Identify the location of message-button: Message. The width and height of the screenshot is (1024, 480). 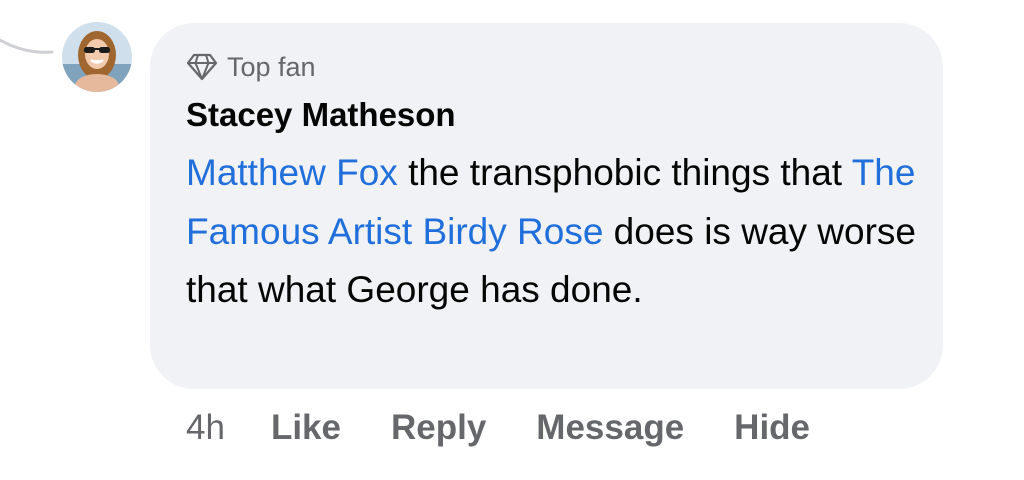
(610, 428).